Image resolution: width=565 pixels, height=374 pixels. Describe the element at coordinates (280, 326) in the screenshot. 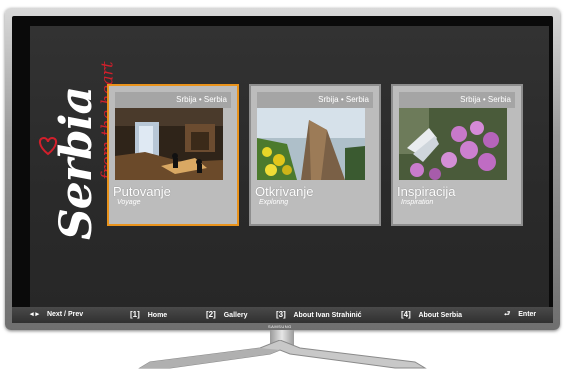

I see `tv-brand-logo: SAMSUNG` at that location.